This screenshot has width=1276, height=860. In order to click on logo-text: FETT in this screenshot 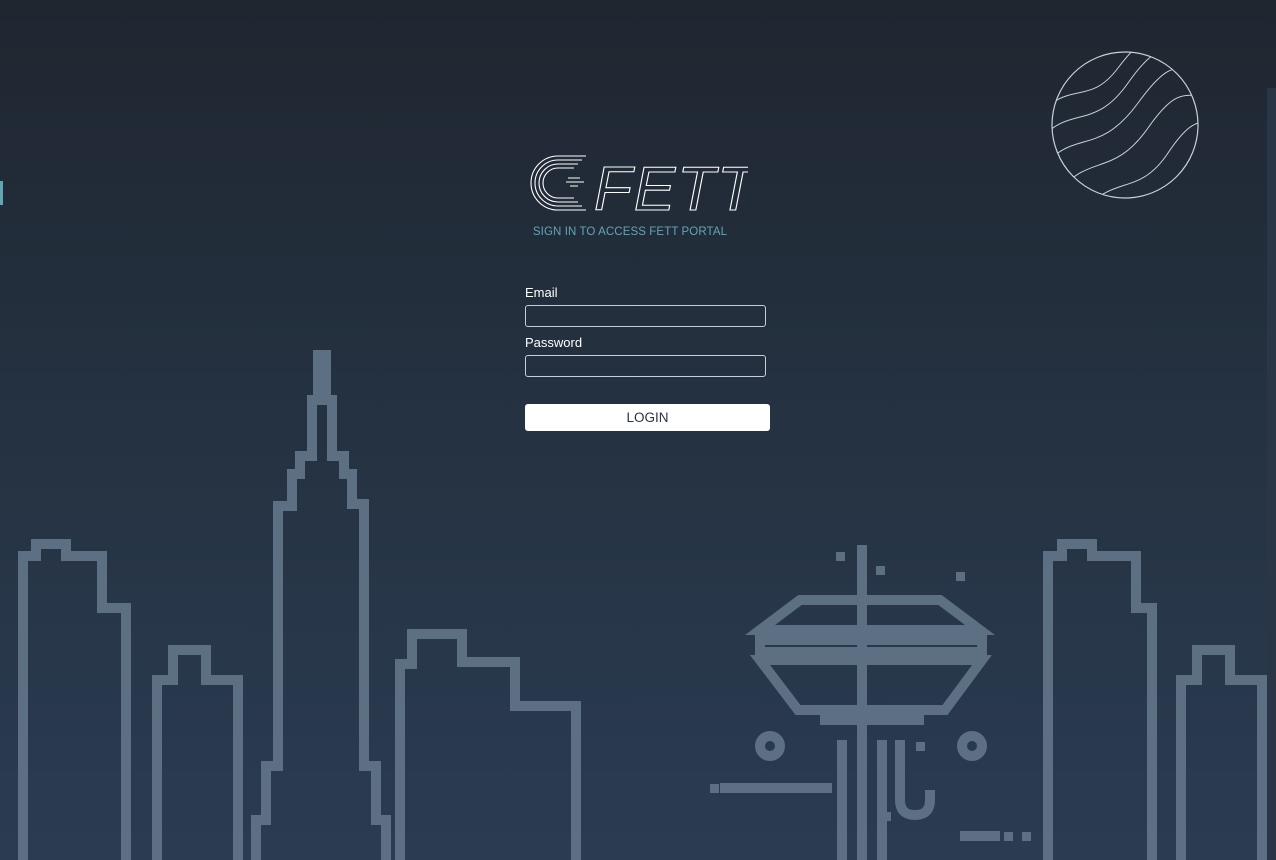, I will do `click(671, 185)`.